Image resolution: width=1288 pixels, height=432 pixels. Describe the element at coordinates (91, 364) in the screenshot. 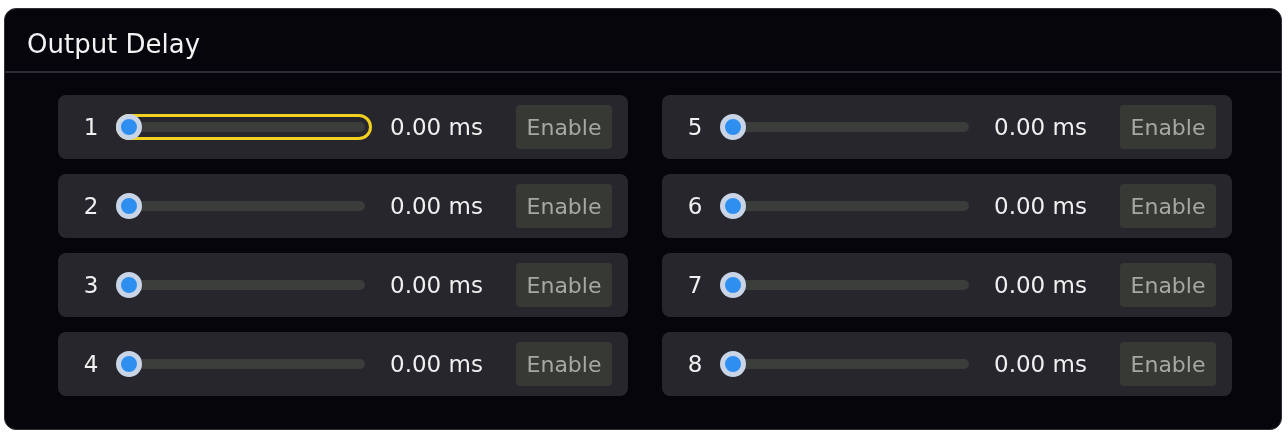

I see `channel-number: 4` at that location.